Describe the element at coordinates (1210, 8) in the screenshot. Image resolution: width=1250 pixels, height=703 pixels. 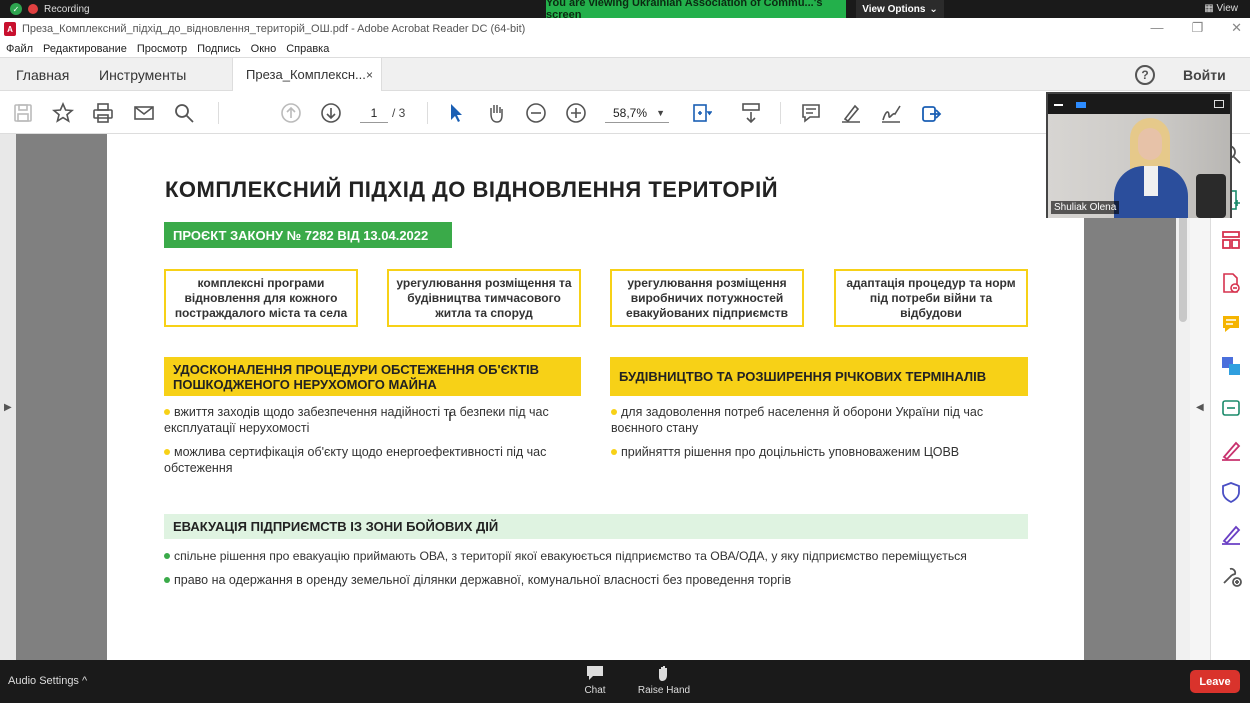
I see `grid-icon: ▦` at that location.